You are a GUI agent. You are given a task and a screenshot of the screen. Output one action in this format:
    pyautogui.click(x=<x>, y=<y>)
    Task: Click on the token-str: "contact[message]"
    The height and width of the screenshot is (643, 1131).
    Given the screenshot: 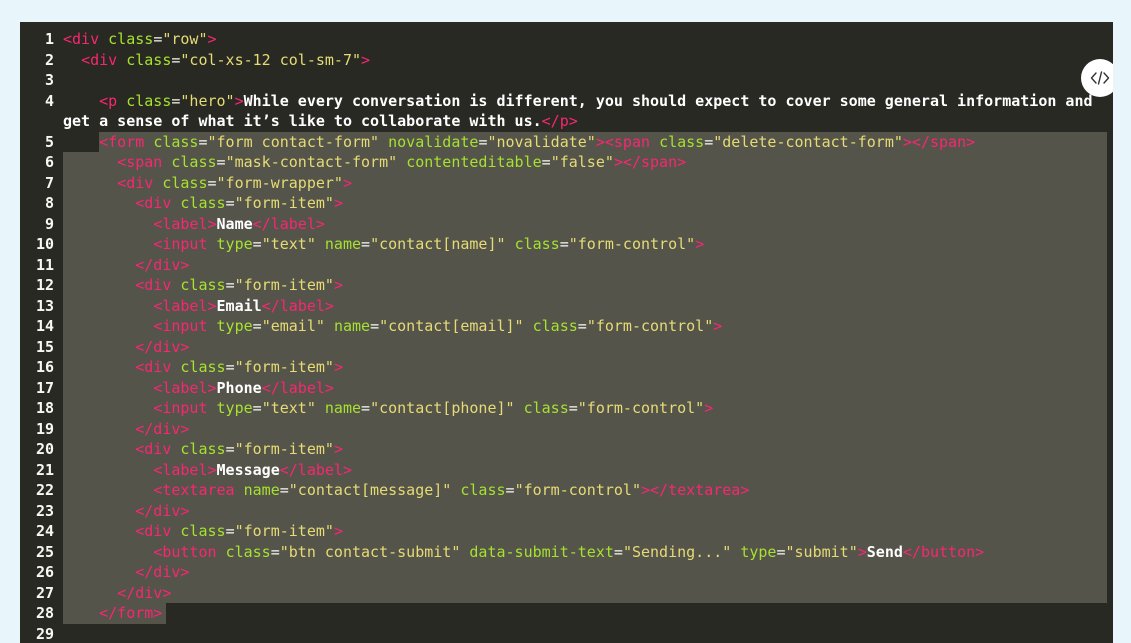 What is the action you would take?
    pyautogui.click(x=374, y=490)
    